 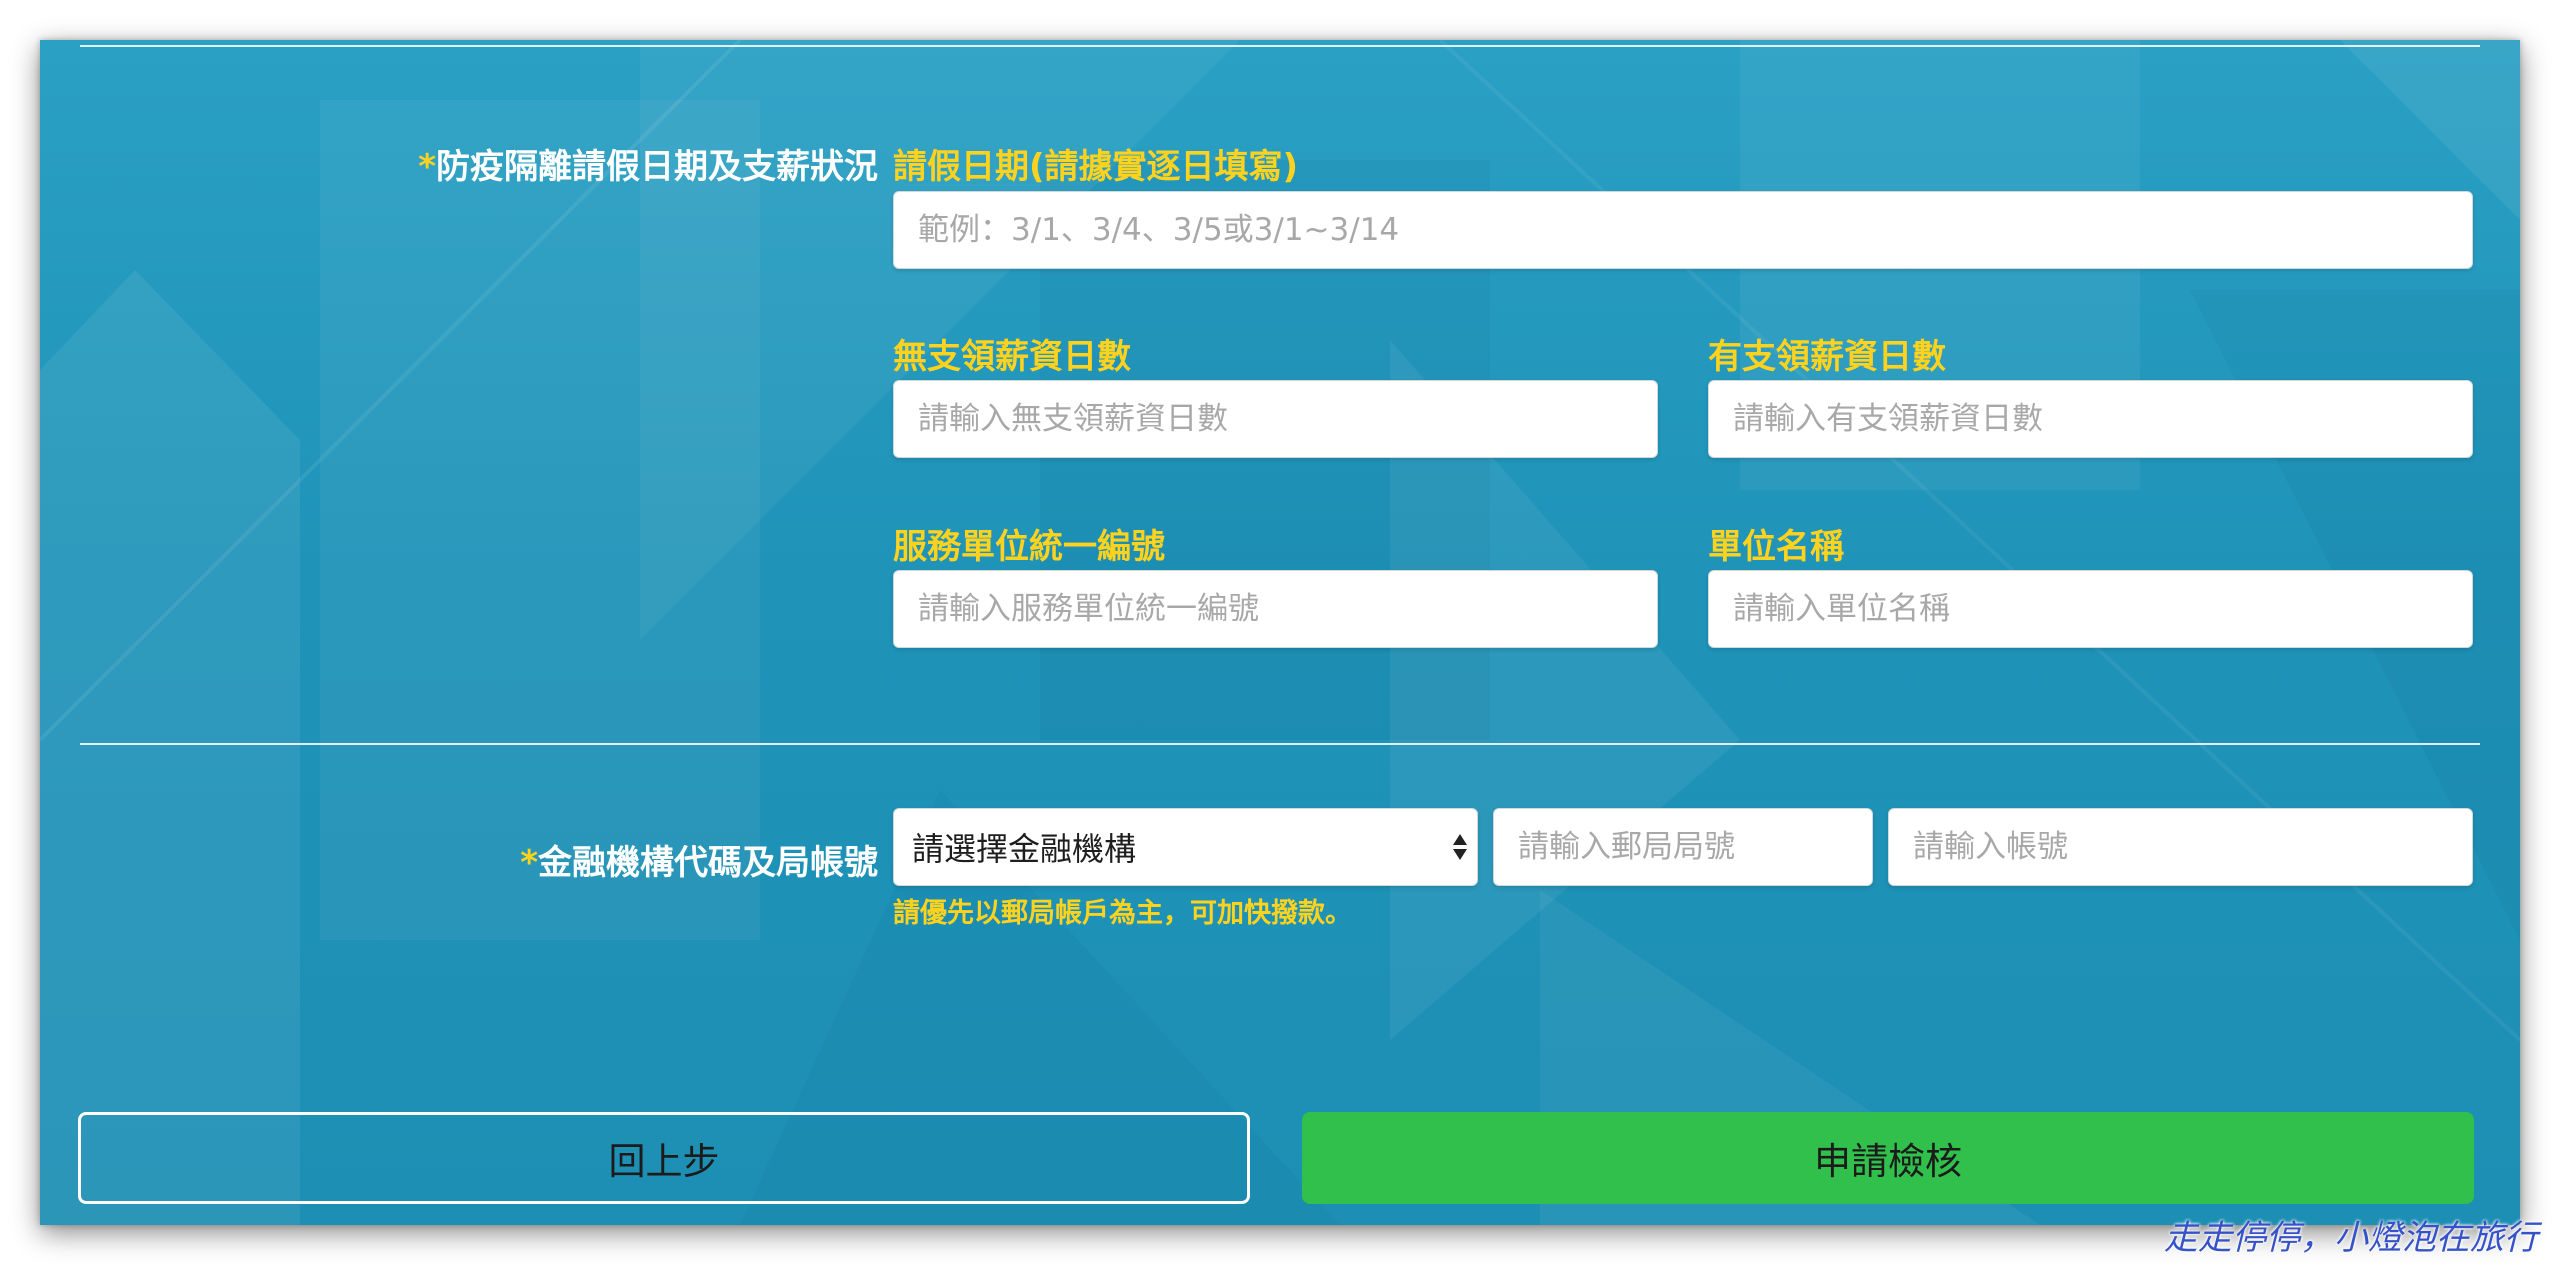 What do you see at coordinates (1275, 419) in the screenshot?
I see `unpaid-days-input` at bounding box center [1275, 419].